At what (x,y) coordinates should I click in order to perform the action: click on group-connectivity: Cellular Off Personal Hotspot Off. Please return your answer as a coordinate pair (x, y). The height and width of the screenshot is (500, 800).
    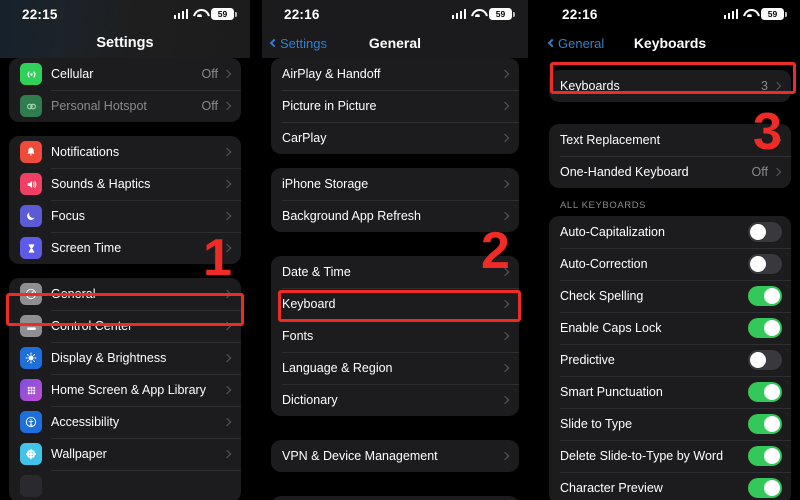
    Looking at the image, I should click on (125, 90).